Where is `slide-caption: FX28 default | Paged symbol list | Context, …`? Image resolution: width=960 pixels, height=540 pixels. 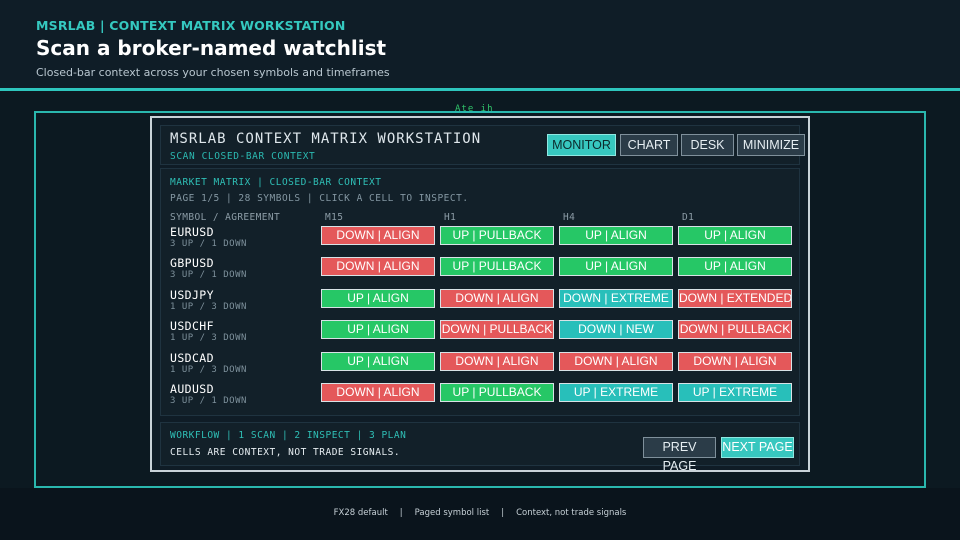
slide-caption: FX28 default | Paged symbol list | Context, … is located at coordinates (480, 513).